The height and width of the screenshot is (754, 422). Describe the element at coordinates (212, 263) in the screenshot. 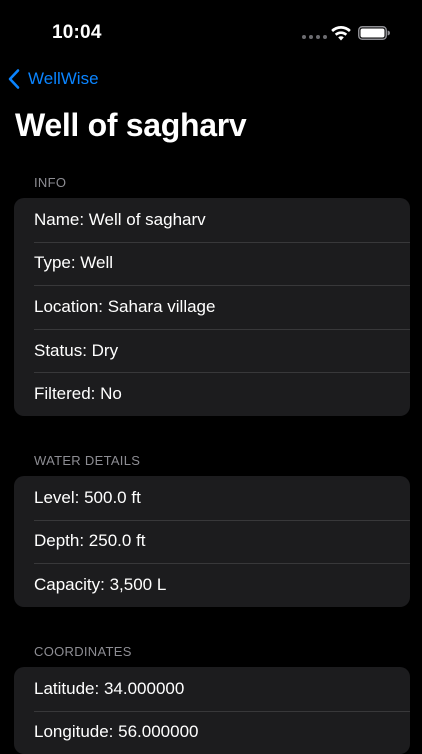

I see `info-type-row: Type: Well` at that location.